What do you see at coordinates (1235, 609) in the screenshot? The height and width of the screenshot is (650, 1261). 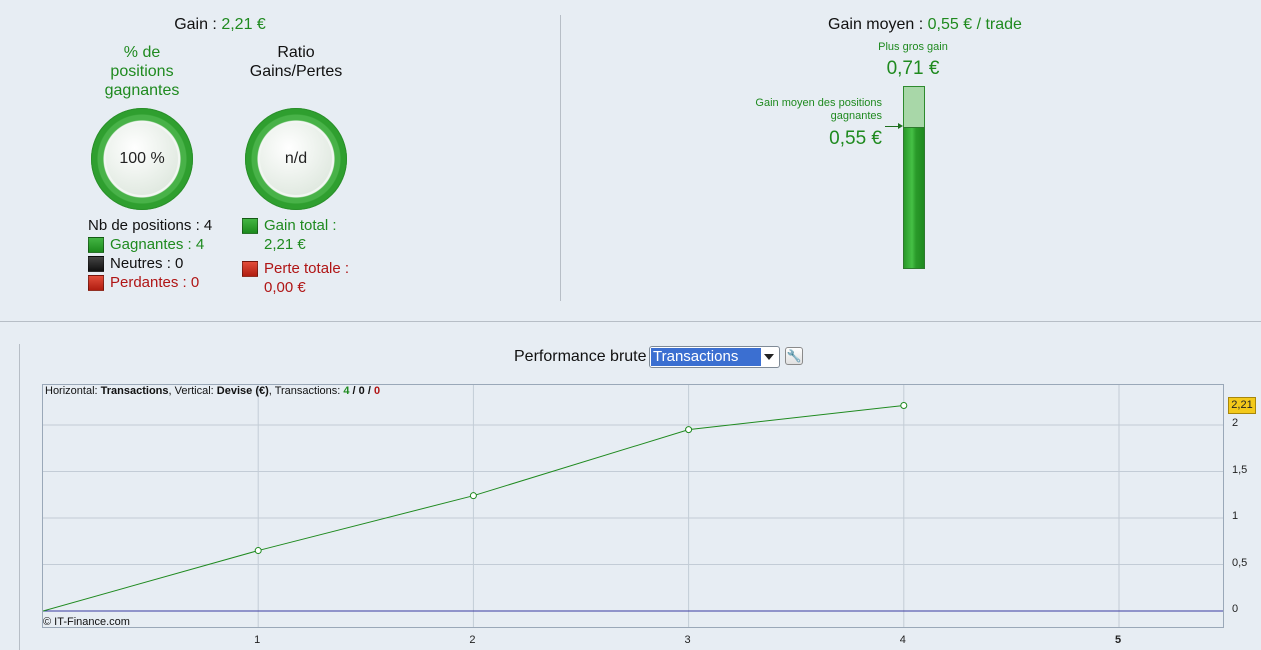 I see `y-tick-label: 0` at bounding box center [1235, 609].